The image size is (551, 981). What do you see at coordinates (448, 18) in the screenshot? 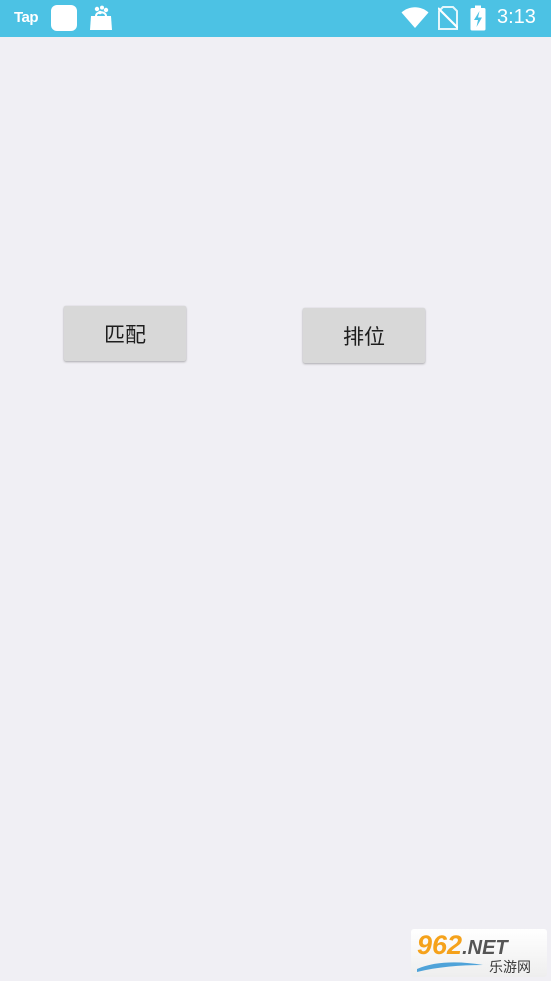
I see `no-sim-icon` at bounding box center [448, 18].